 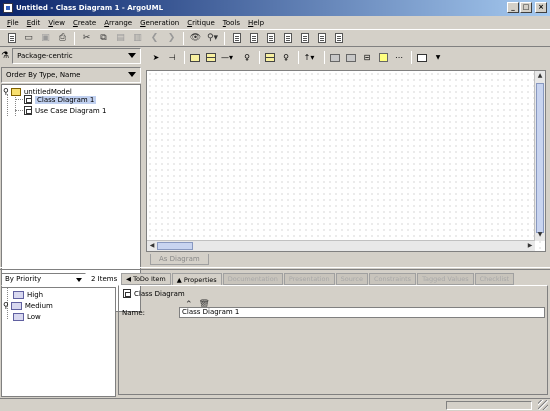 What do you see at coordinates (362, 312) in the screenshot?
I see `name-field: Class Diagram 1` at bounding box center [362, 312].